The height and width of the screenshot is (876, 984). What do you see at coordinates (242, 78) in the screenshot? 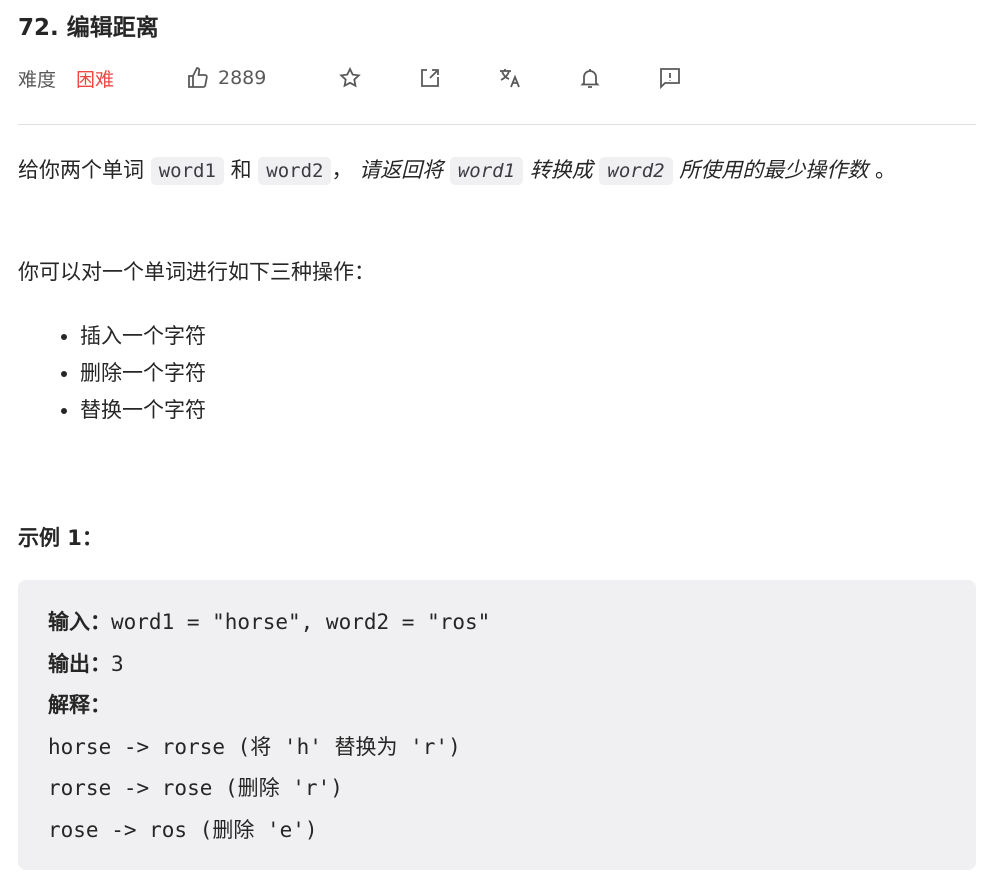
I see `like-count: 2889` at bounding box center [242, 78].